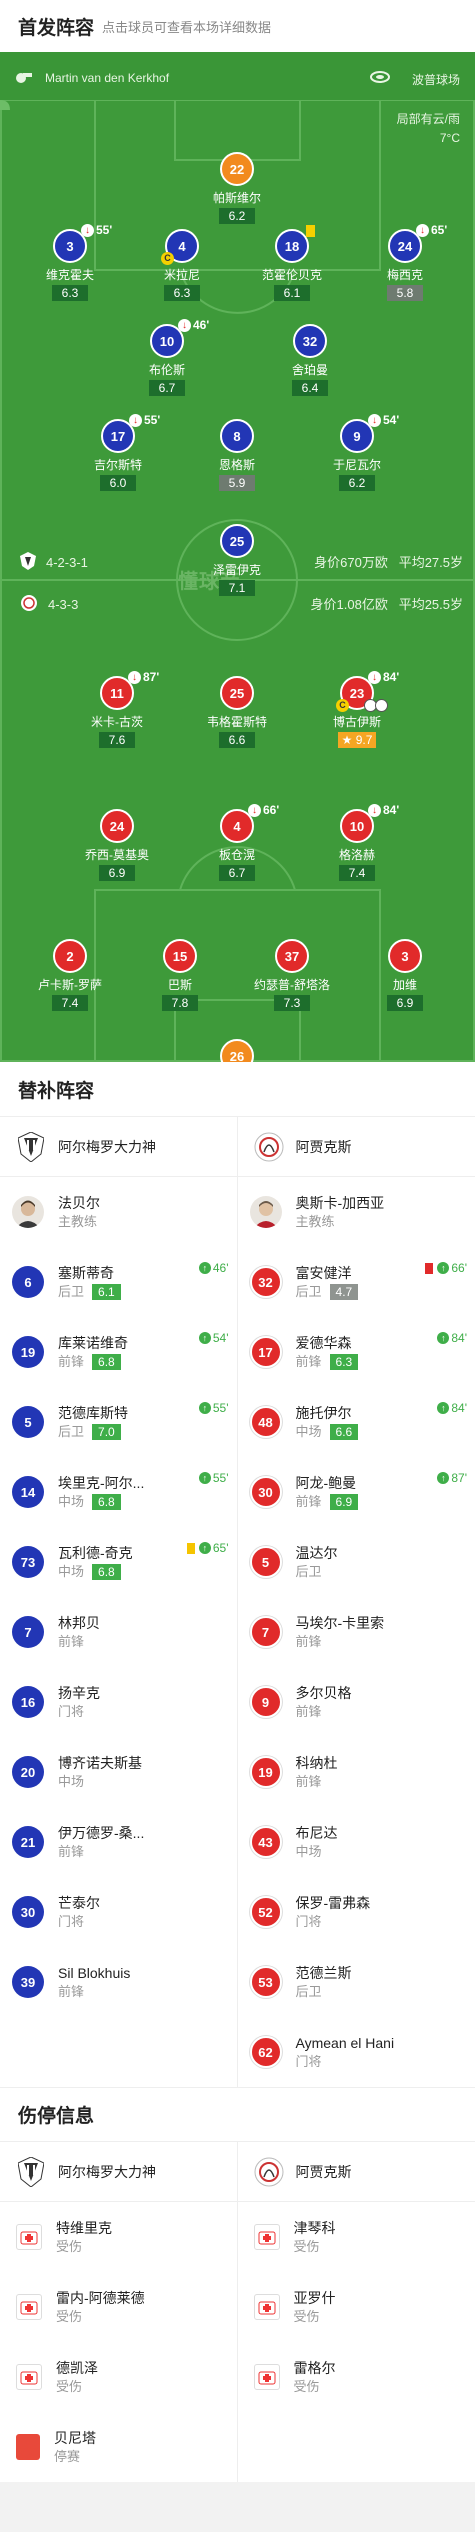 This screenshot has height=2532, width=475. What do you see at coordinates (266, 1562) in the screenshot?
I see `sub-number: 5` at bounding box center [266, 1562].